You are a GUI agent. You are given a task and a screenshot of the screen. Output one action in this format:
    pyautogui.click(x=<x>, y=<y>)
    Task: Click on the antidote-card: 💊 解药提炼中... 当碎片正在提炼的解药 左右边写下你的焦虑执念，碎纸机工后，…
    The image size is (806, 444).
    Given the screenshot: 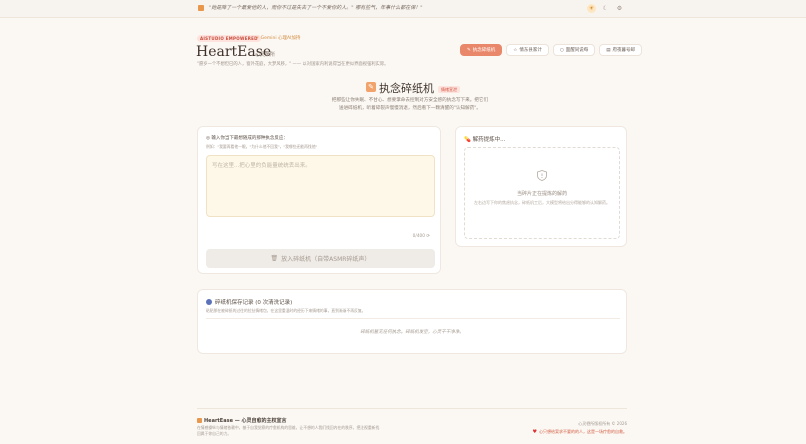 What is the action you would take?
    pyautogui.click(x=541, y=186)
    